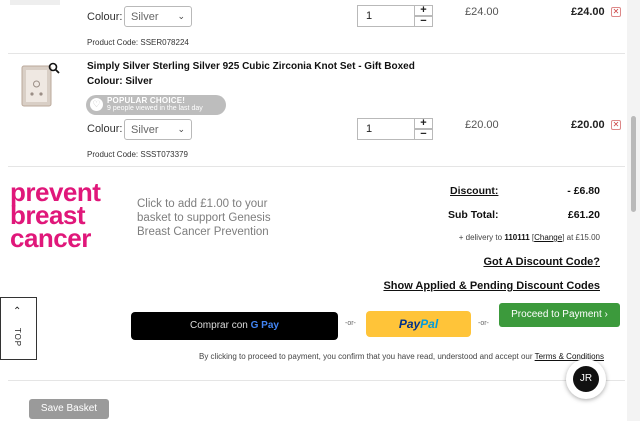 This screenshot has width=640, height=421. Describe the element at coordinates (424, 21) in the screenshot. I see `item-1-decrease-button: −` at that location.